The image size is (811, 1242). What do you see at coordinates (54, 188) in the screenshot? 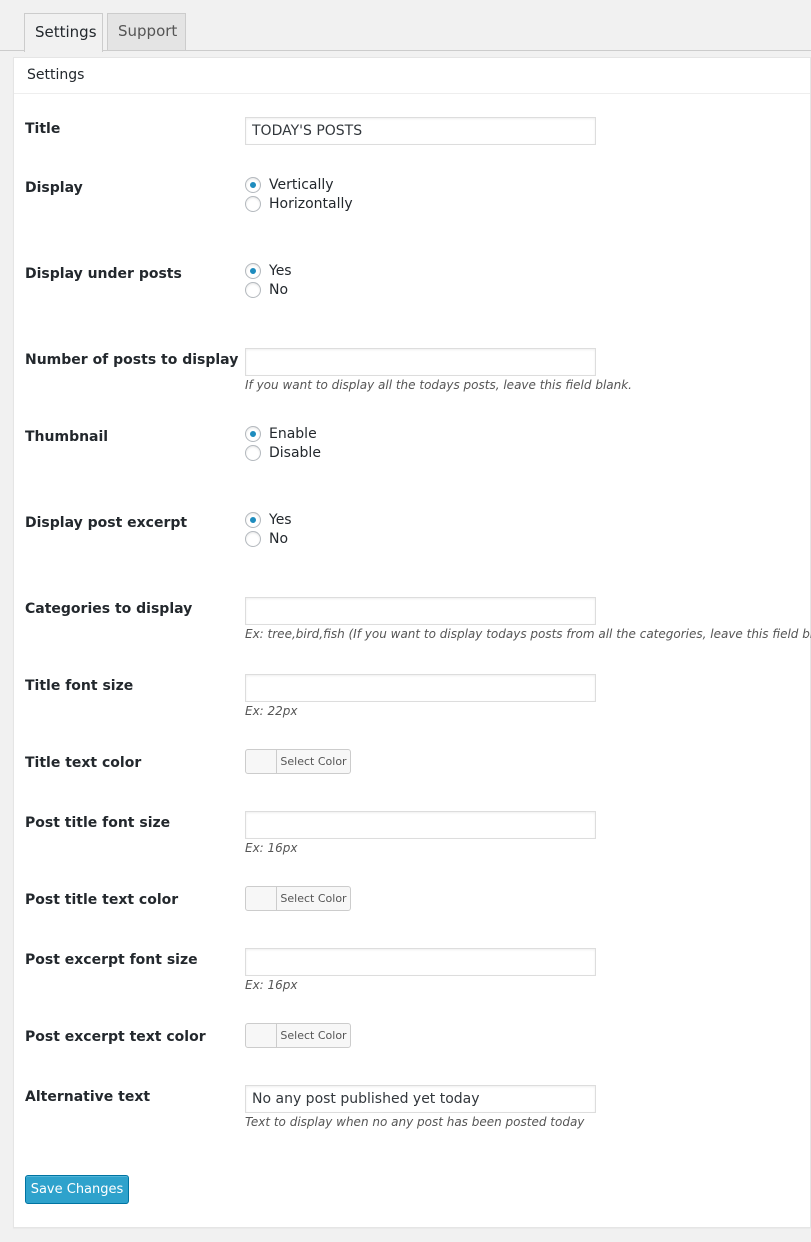
I see `display-label: Display` at bounding box center [54, 188].